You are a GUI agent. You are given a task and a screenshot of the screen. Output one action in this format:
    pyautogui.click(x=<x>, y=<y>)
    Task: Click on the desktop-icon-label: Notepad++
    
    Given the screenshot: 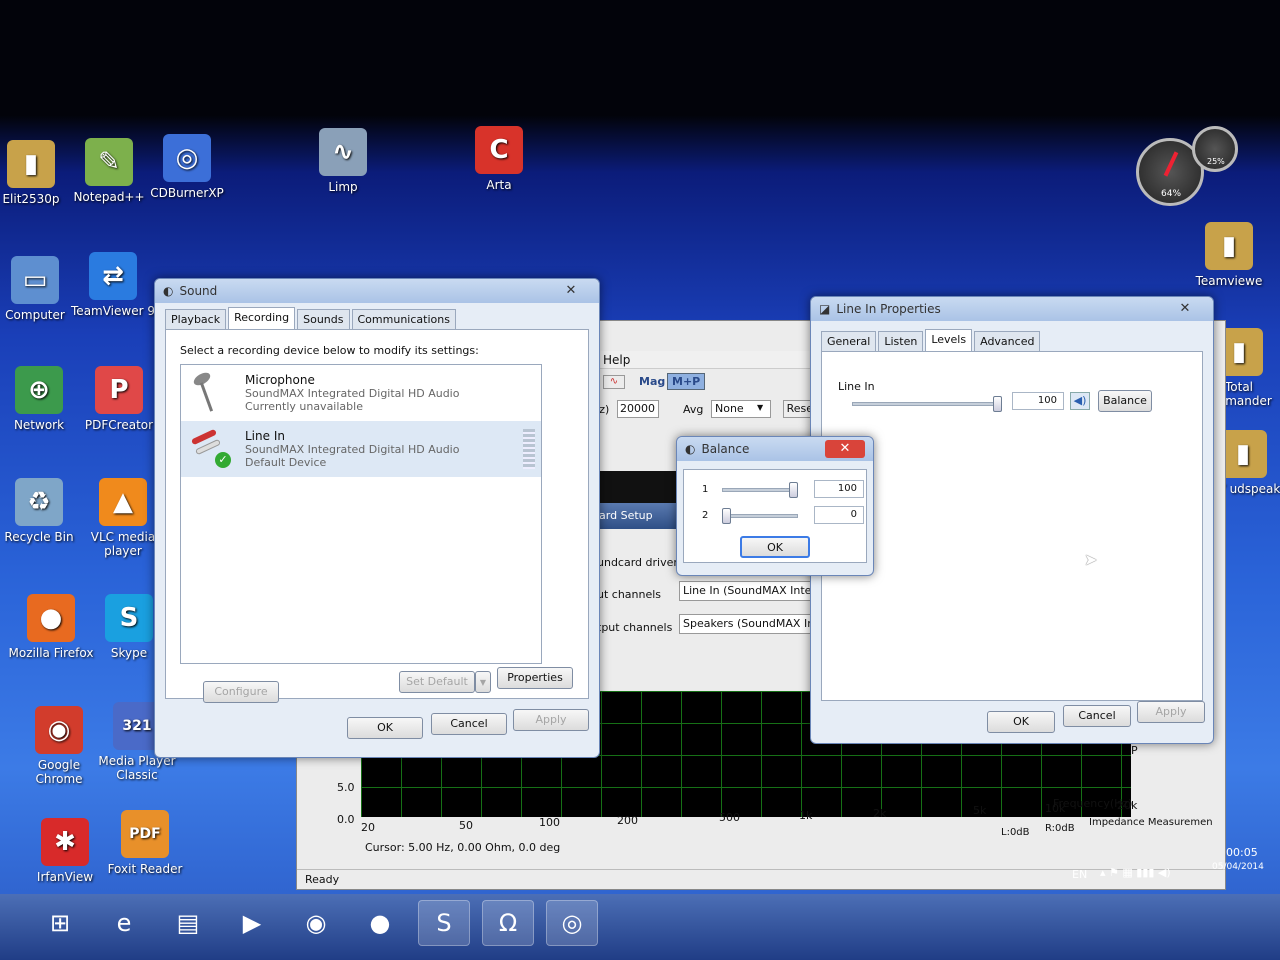 What is the action you would take?
    pyautogui.click(x=109, y=197)
    